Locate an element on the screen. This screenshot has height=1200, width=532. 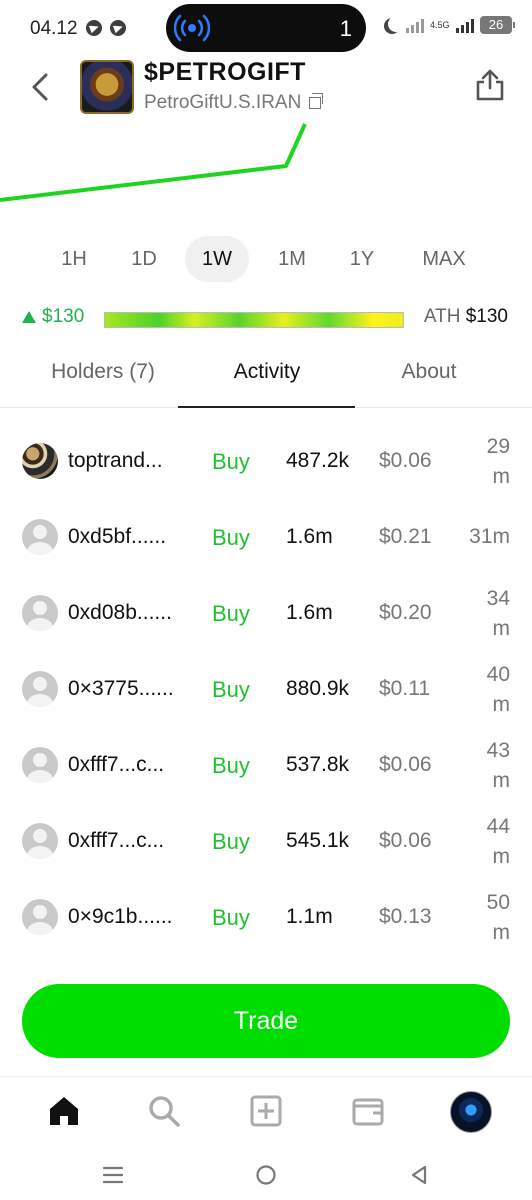
trade-time: 43 m is located at coordinates (484, 766).